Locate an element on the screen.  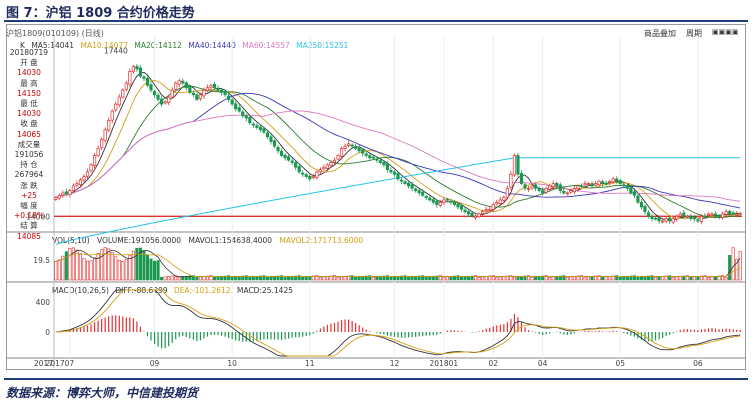
volume-tick-label: 19.5 is located at coordinates (41, 260).